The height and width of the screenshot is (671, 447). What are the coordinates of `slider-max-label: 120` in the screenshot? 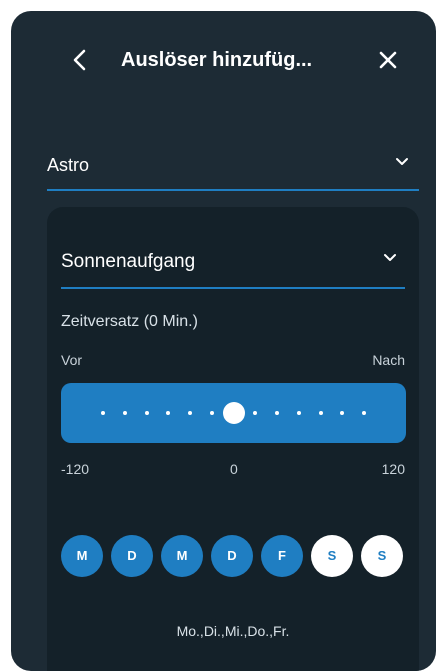 It's located at (393, 469).